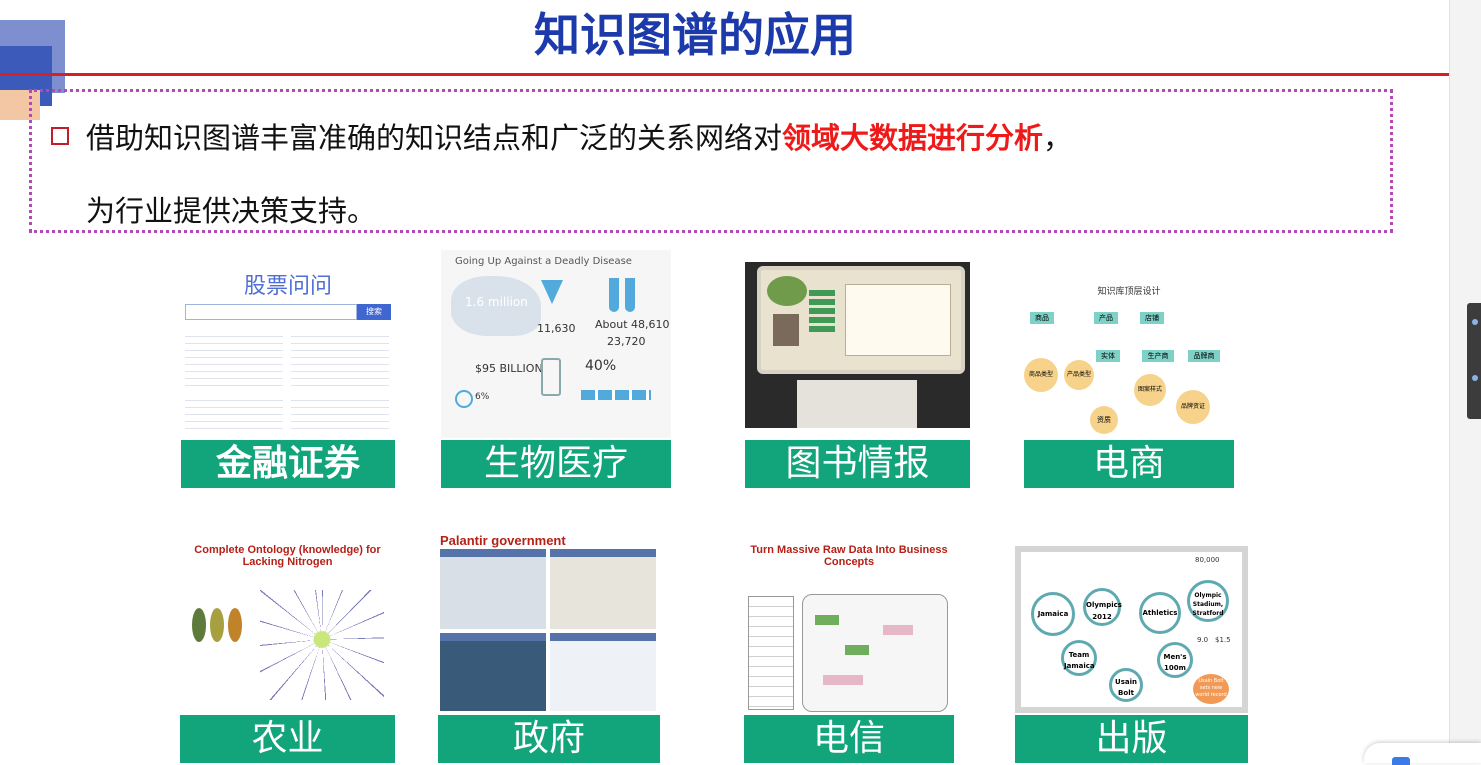 This screenshot has height=765, width=1481. I want to click on finance-search-button: 搜索, so click(374, 312).